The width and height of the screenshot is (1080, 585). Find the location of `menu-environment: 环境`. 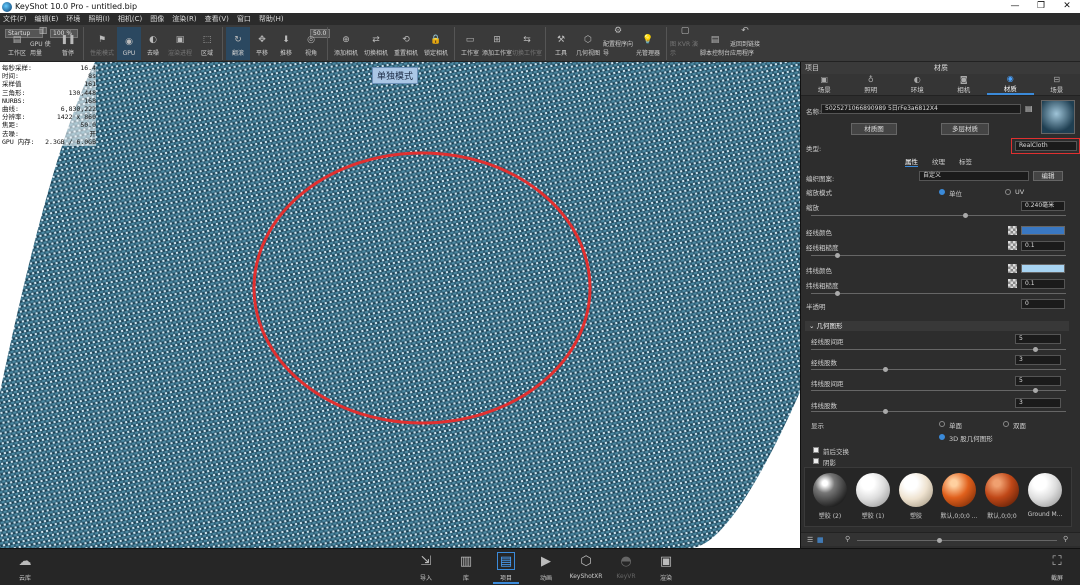

menu-environment: 环境 is located at coordinates (73, 19).